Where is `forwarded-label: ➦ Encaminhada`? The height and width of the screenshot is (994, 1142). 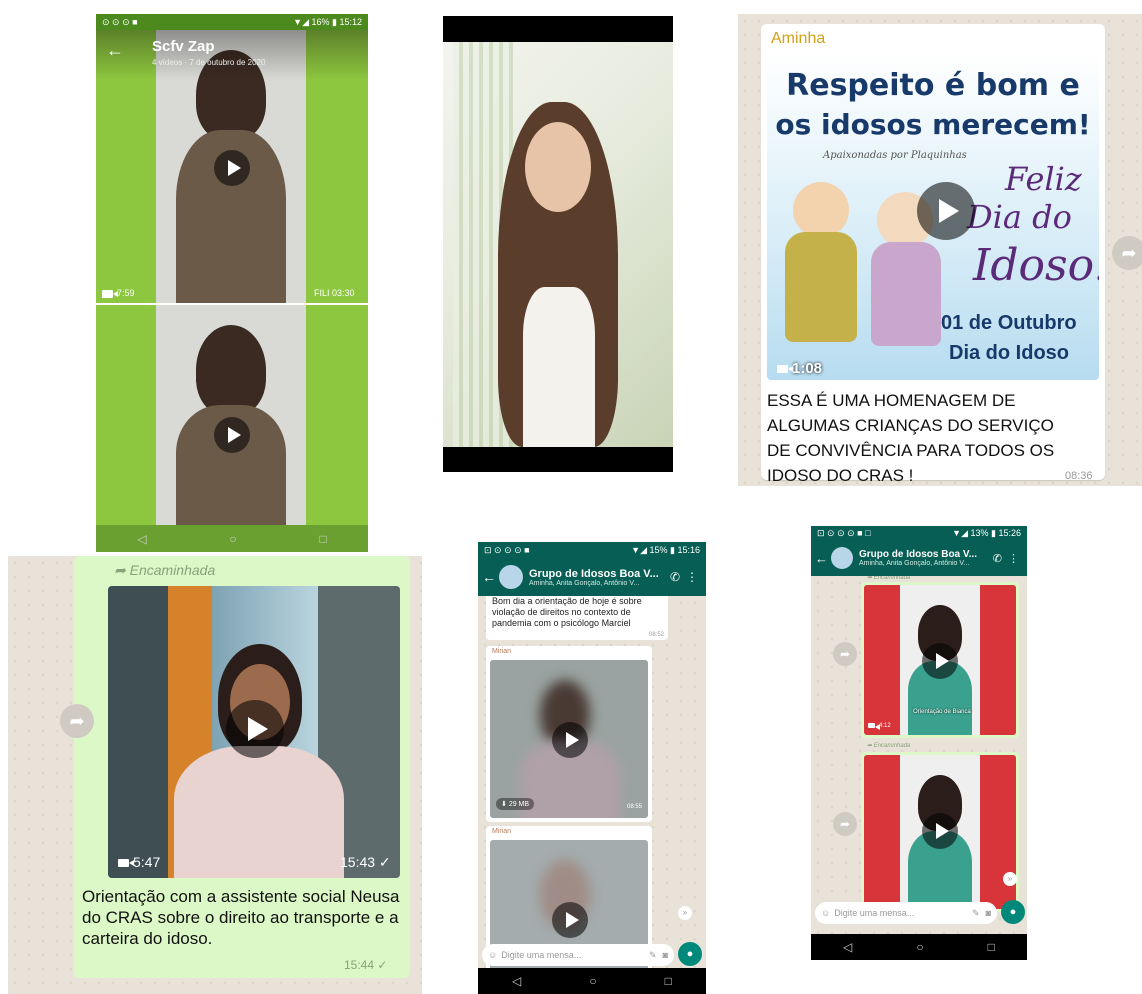
forwarded-label: ➦ Encaminhada is located at coordinates (889, 746).